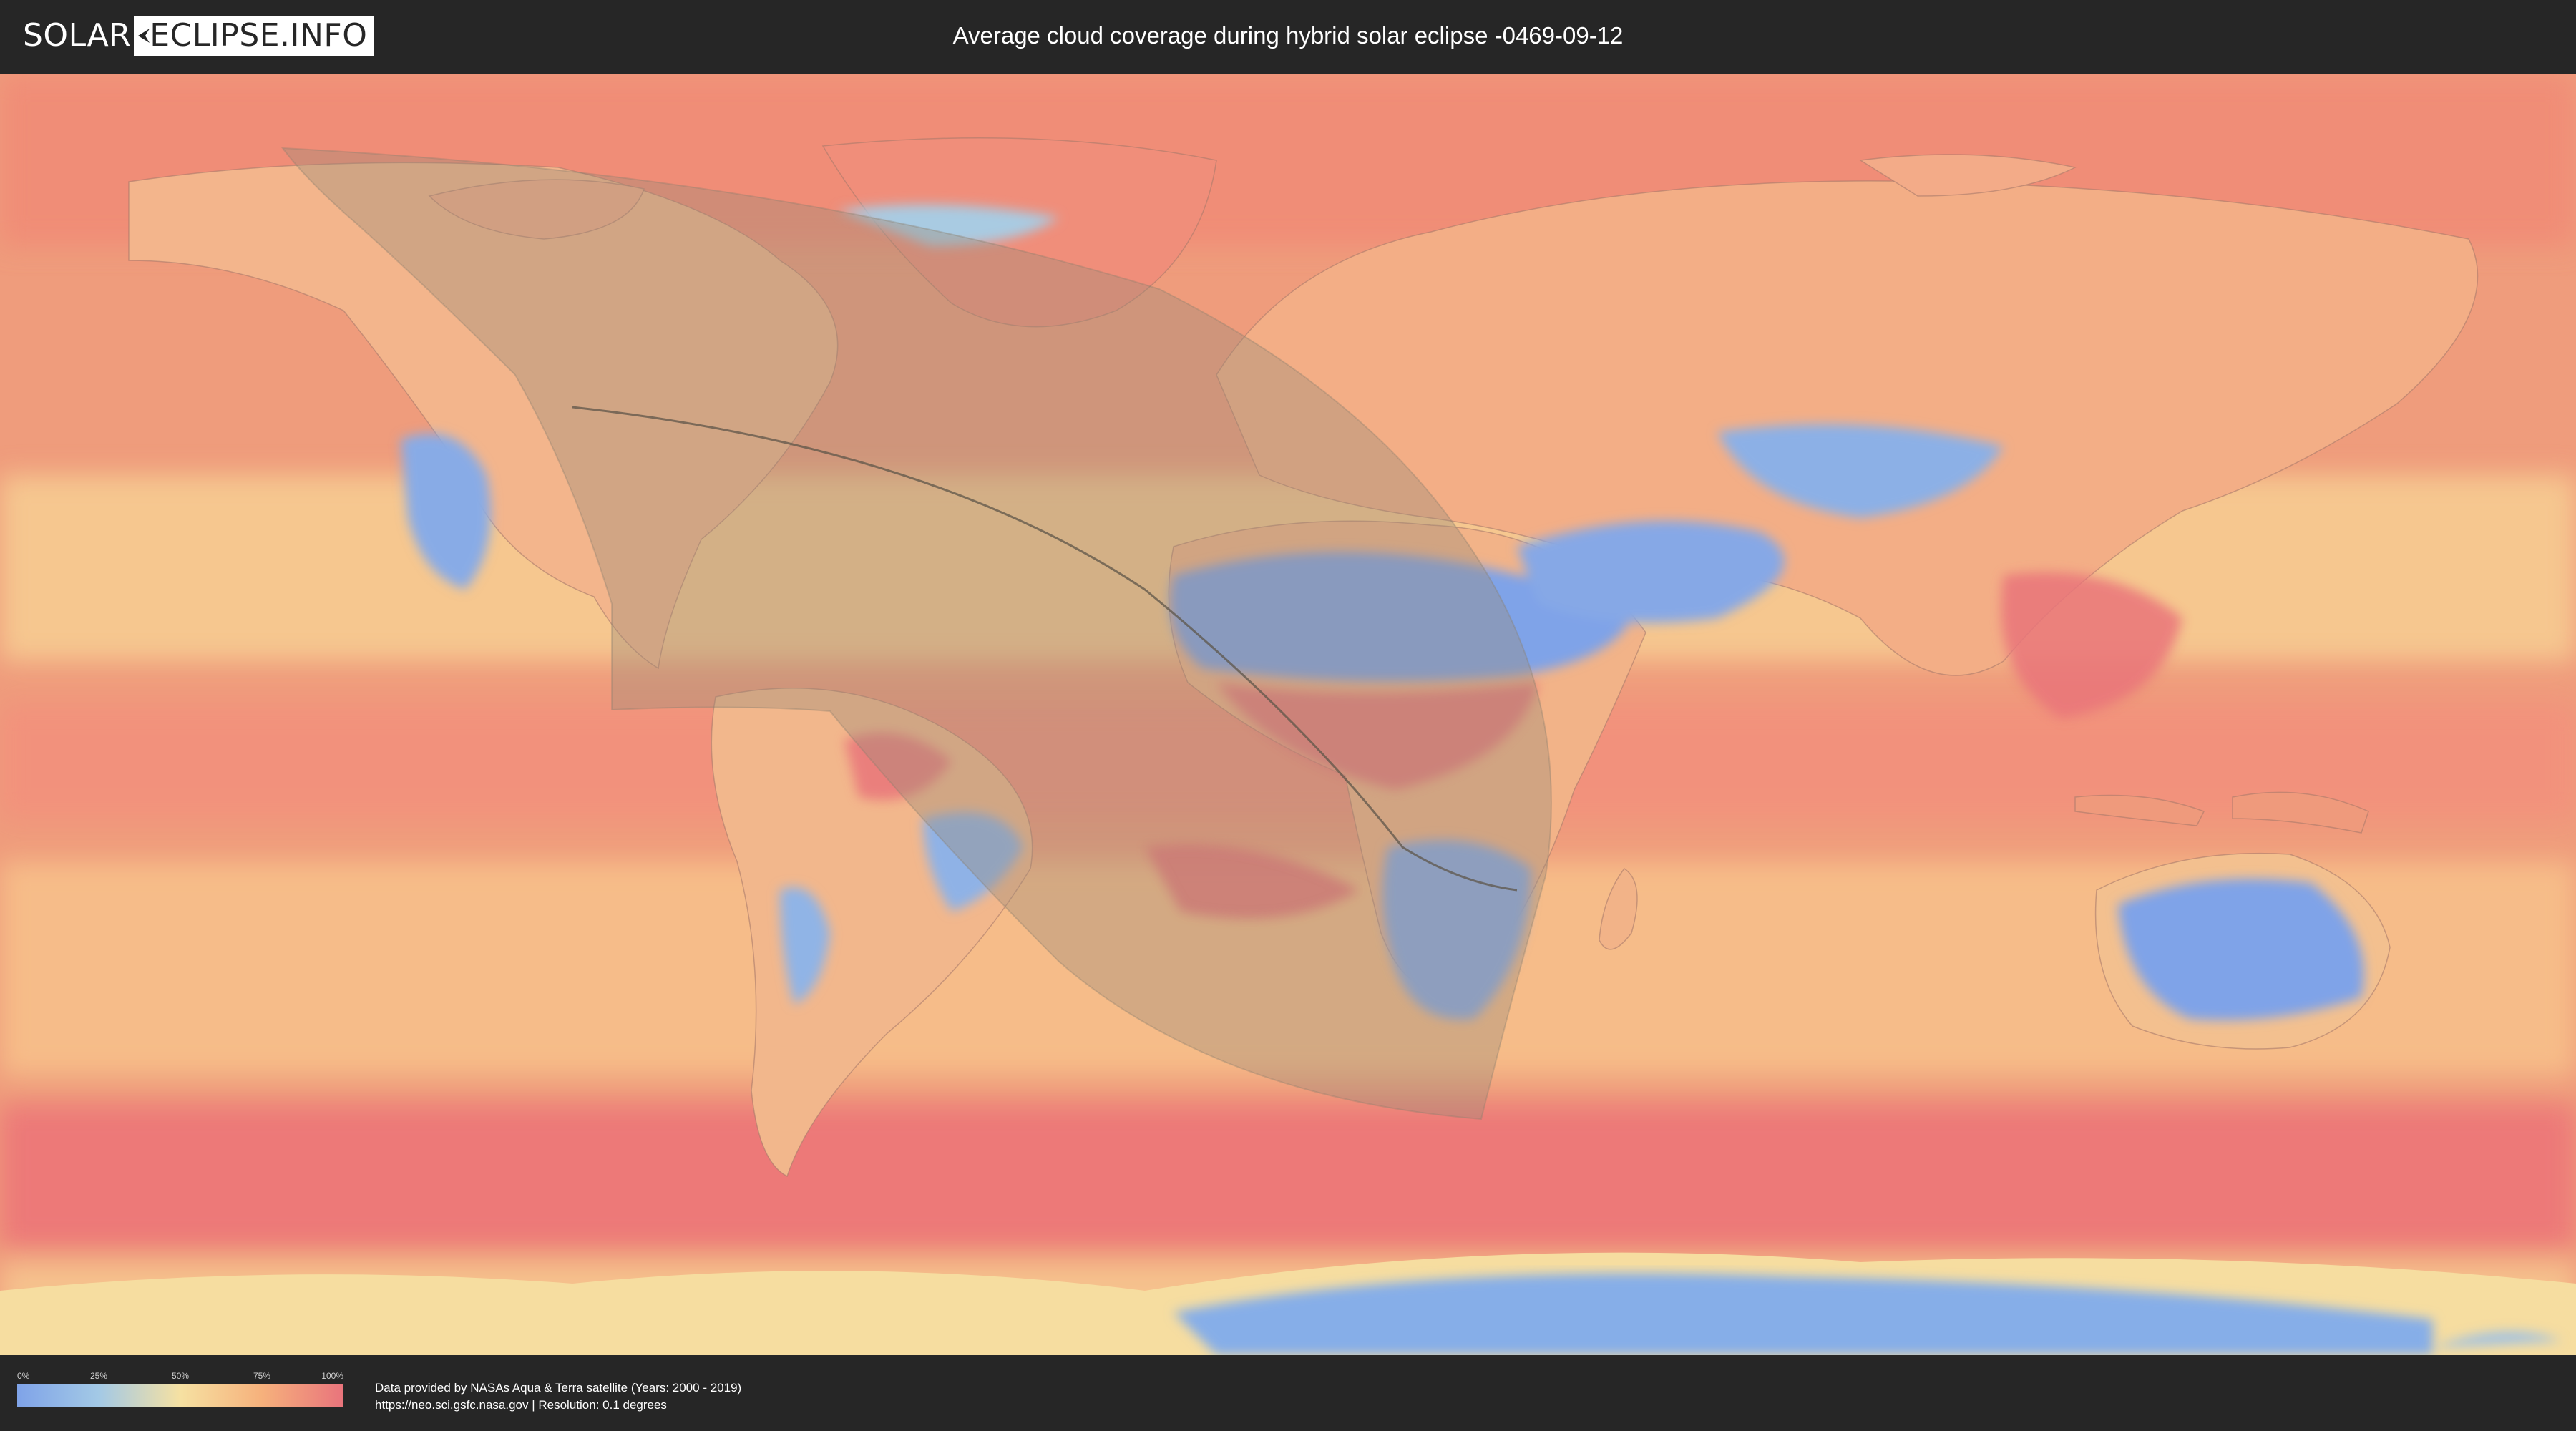 This screenshot has height=1431, width=2576. What do you see at coordinates (332, 1376) in the screenshot?
I see `legend-tick-100: 100%` at bounding box center [332, 1376].